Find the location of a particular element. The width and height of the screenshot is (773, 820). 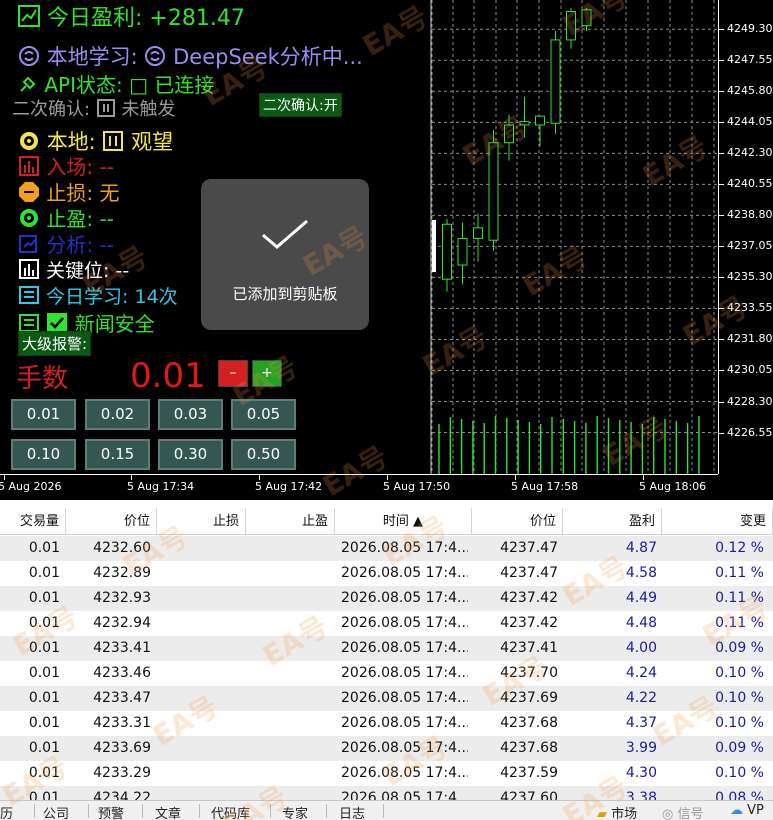

tab-signals: ◎ 信号 is located at coordinates (683, 811).